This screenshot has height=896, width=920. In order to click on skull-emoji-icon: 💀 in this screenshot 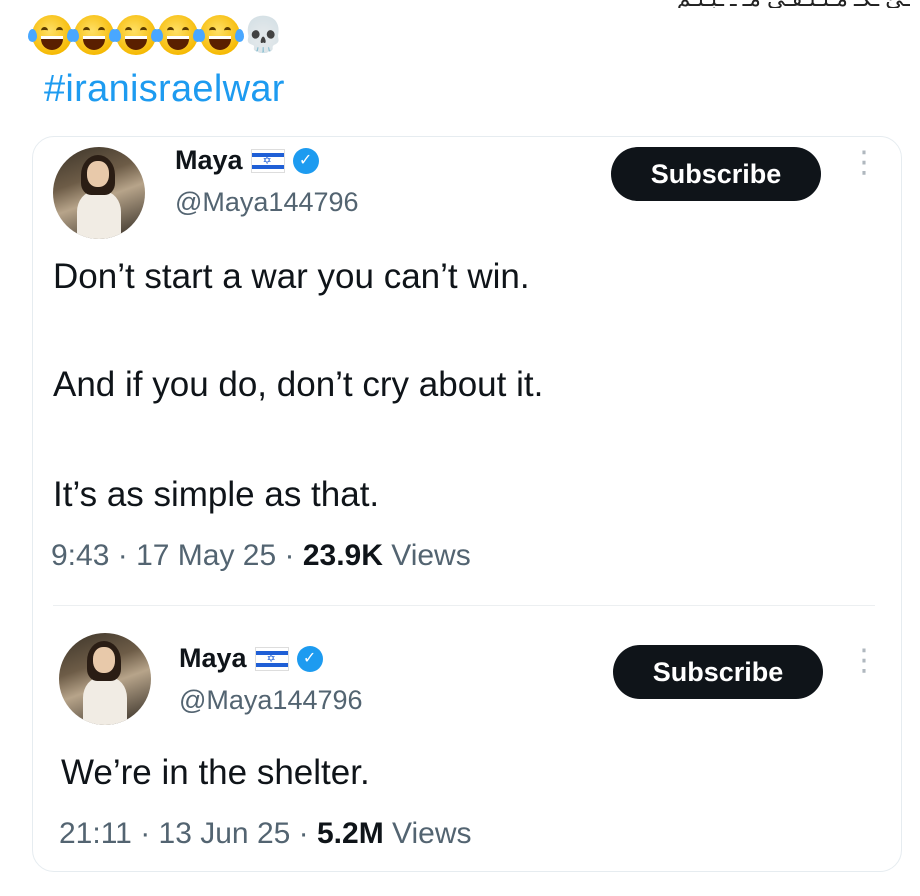, I will do `click(263, 35)`.